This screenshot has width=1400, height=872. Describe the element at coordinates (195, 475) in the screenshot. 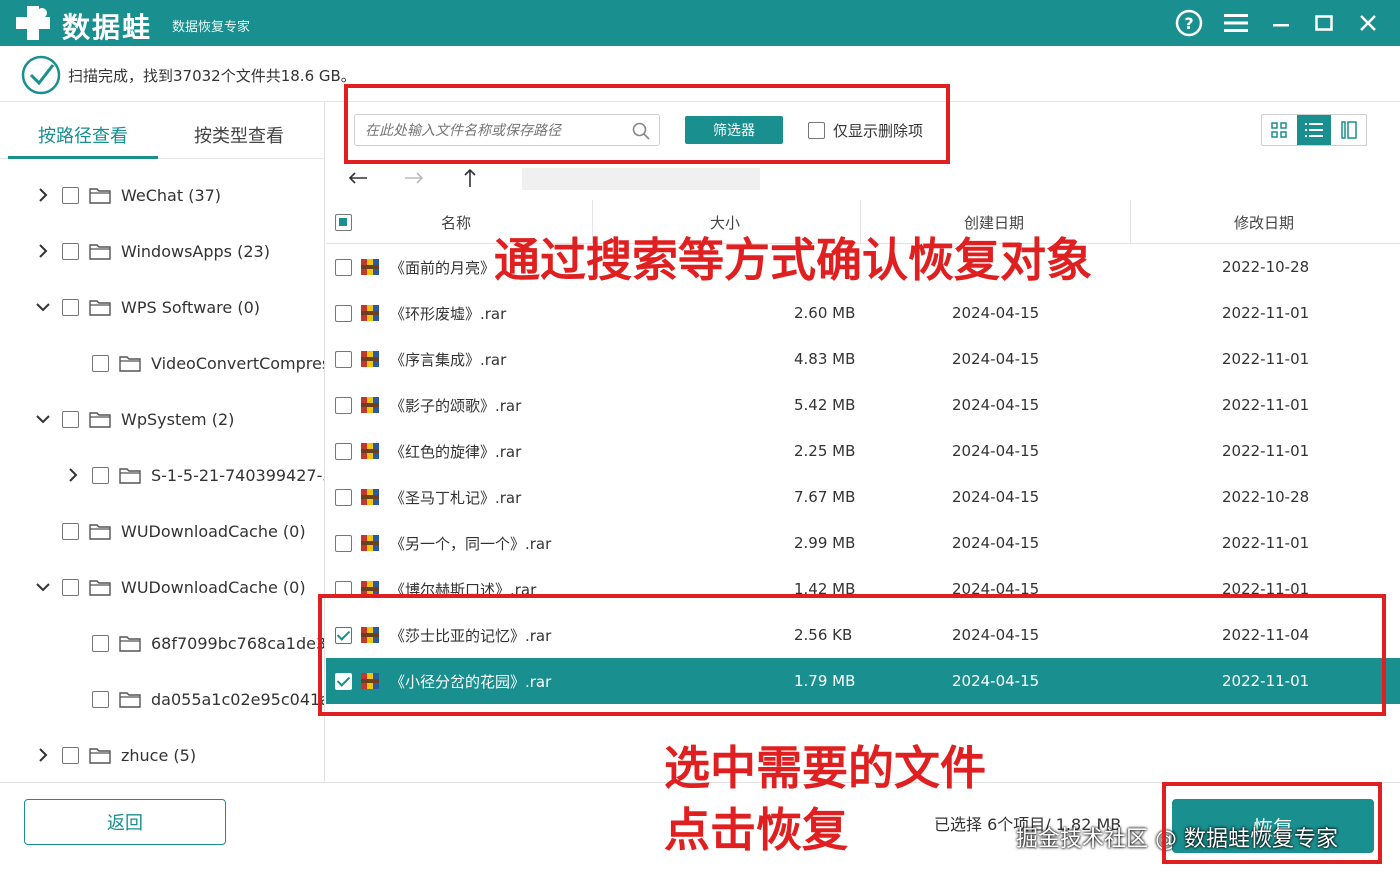

I see `tree-item: S-1-5-21-740399427-3` at that location.